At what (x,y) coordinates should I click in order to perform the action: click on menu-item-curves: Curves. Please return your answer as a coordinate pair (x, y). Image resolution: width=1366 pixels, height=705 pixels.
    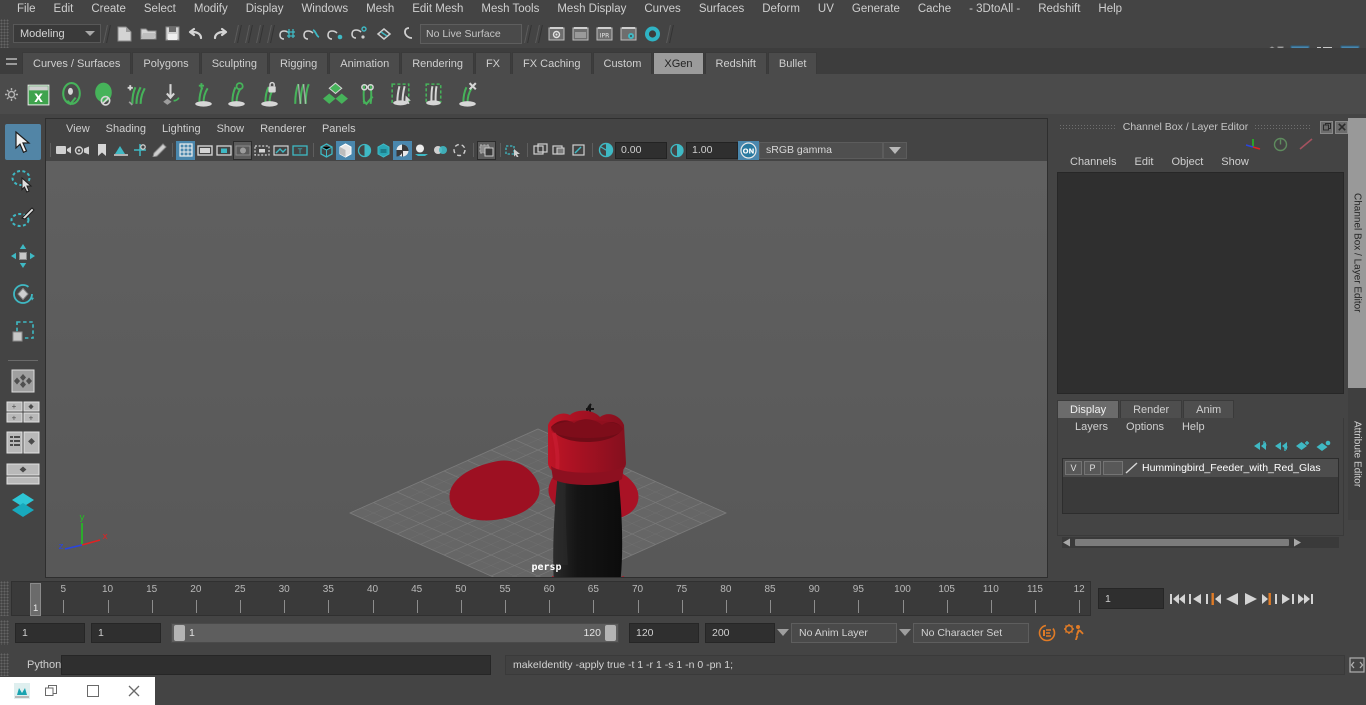
    Looking at the image, I should click on (662, 9).